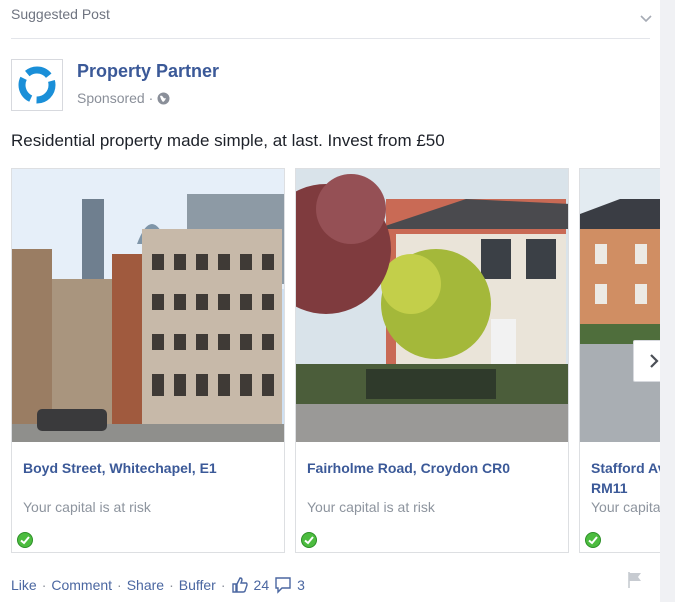 The image size is (675, 602). Describe the element at coordinates (24, 585) in the screenshot. I see `like-link: Like` at that location.